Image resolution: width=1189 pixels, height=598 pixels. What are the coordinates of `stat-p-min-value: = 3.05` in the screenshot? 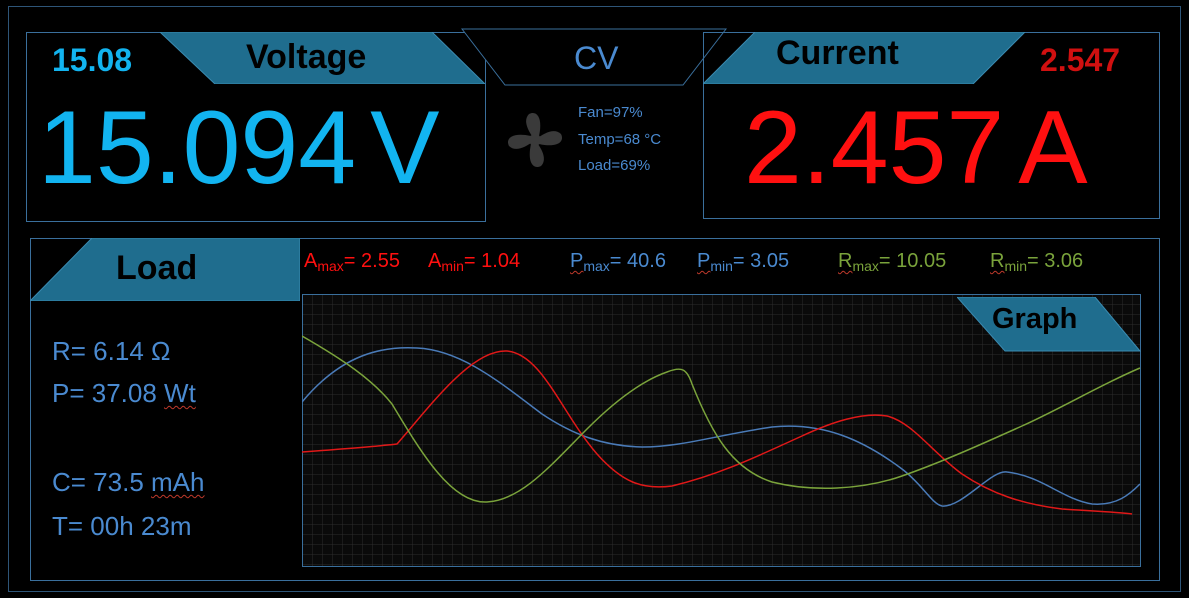 It's located at (761, 261).